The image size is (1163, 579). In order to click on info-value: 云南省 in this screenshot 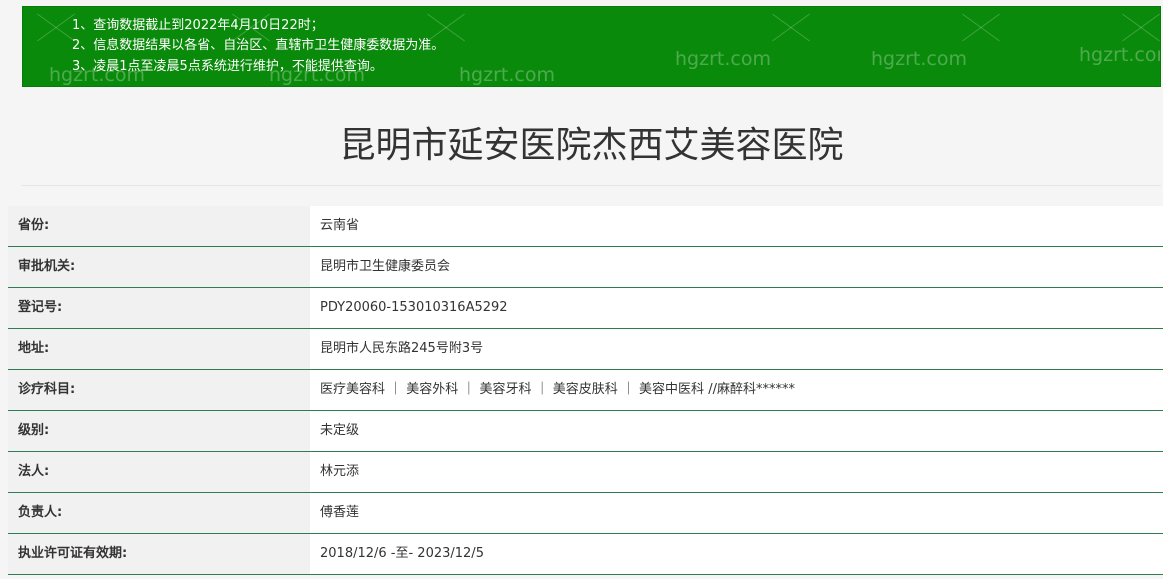, I will do `click(736, 226)`.